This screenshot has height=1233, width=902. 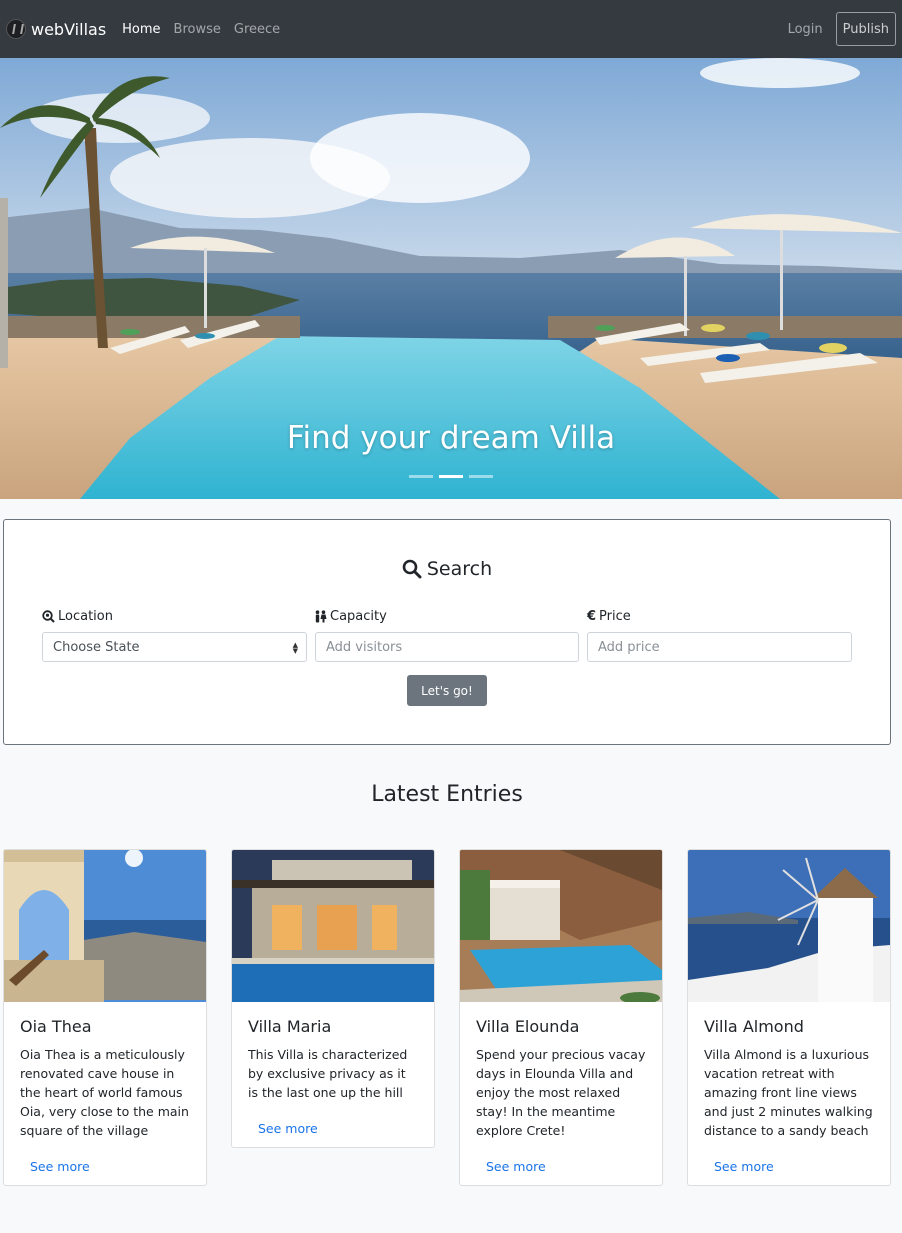 I want to click on search-title: Search, so click(x=459, y=569).